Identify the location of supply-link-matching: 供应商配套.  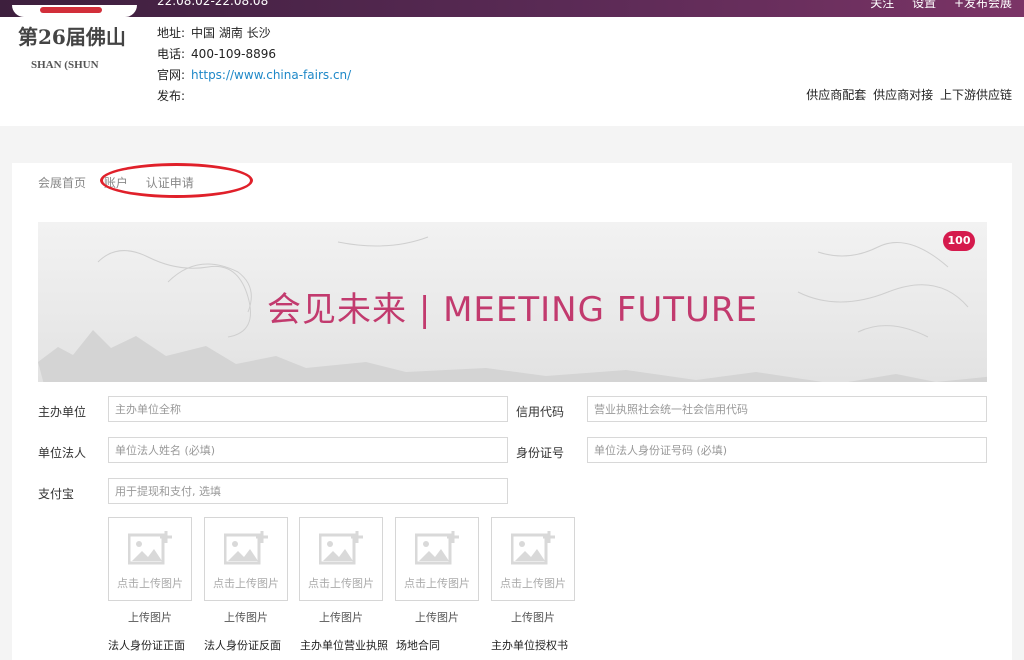
(836, 95).